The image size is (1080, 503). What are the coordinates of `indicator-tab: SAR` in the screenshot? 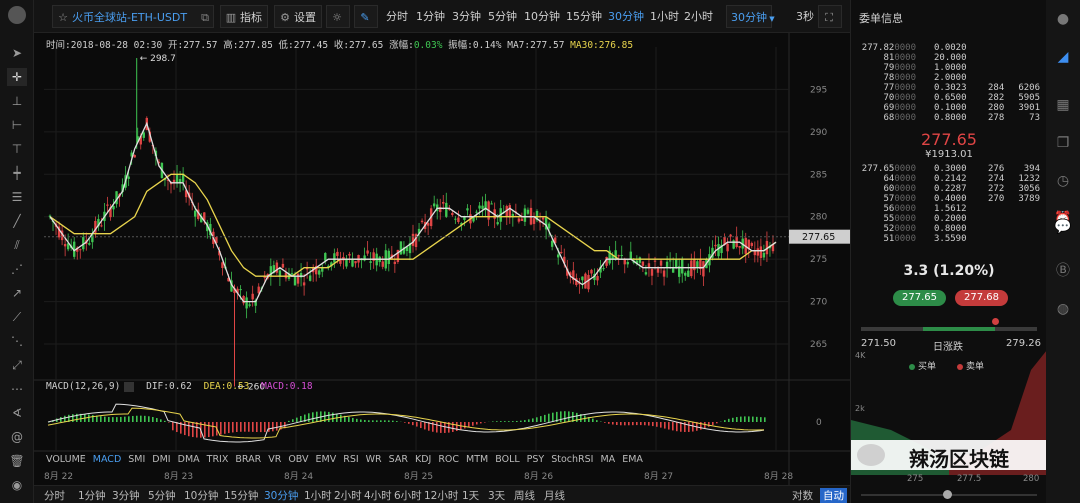 It's located at (398, 459).